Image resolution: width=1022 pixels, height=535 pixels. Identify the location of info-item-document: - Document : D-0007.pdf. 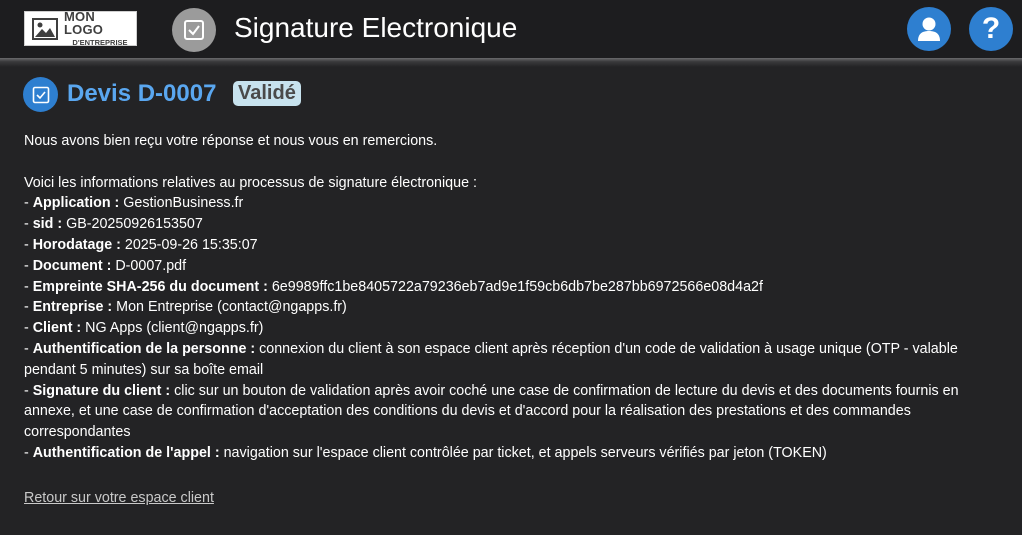
(514, 266).